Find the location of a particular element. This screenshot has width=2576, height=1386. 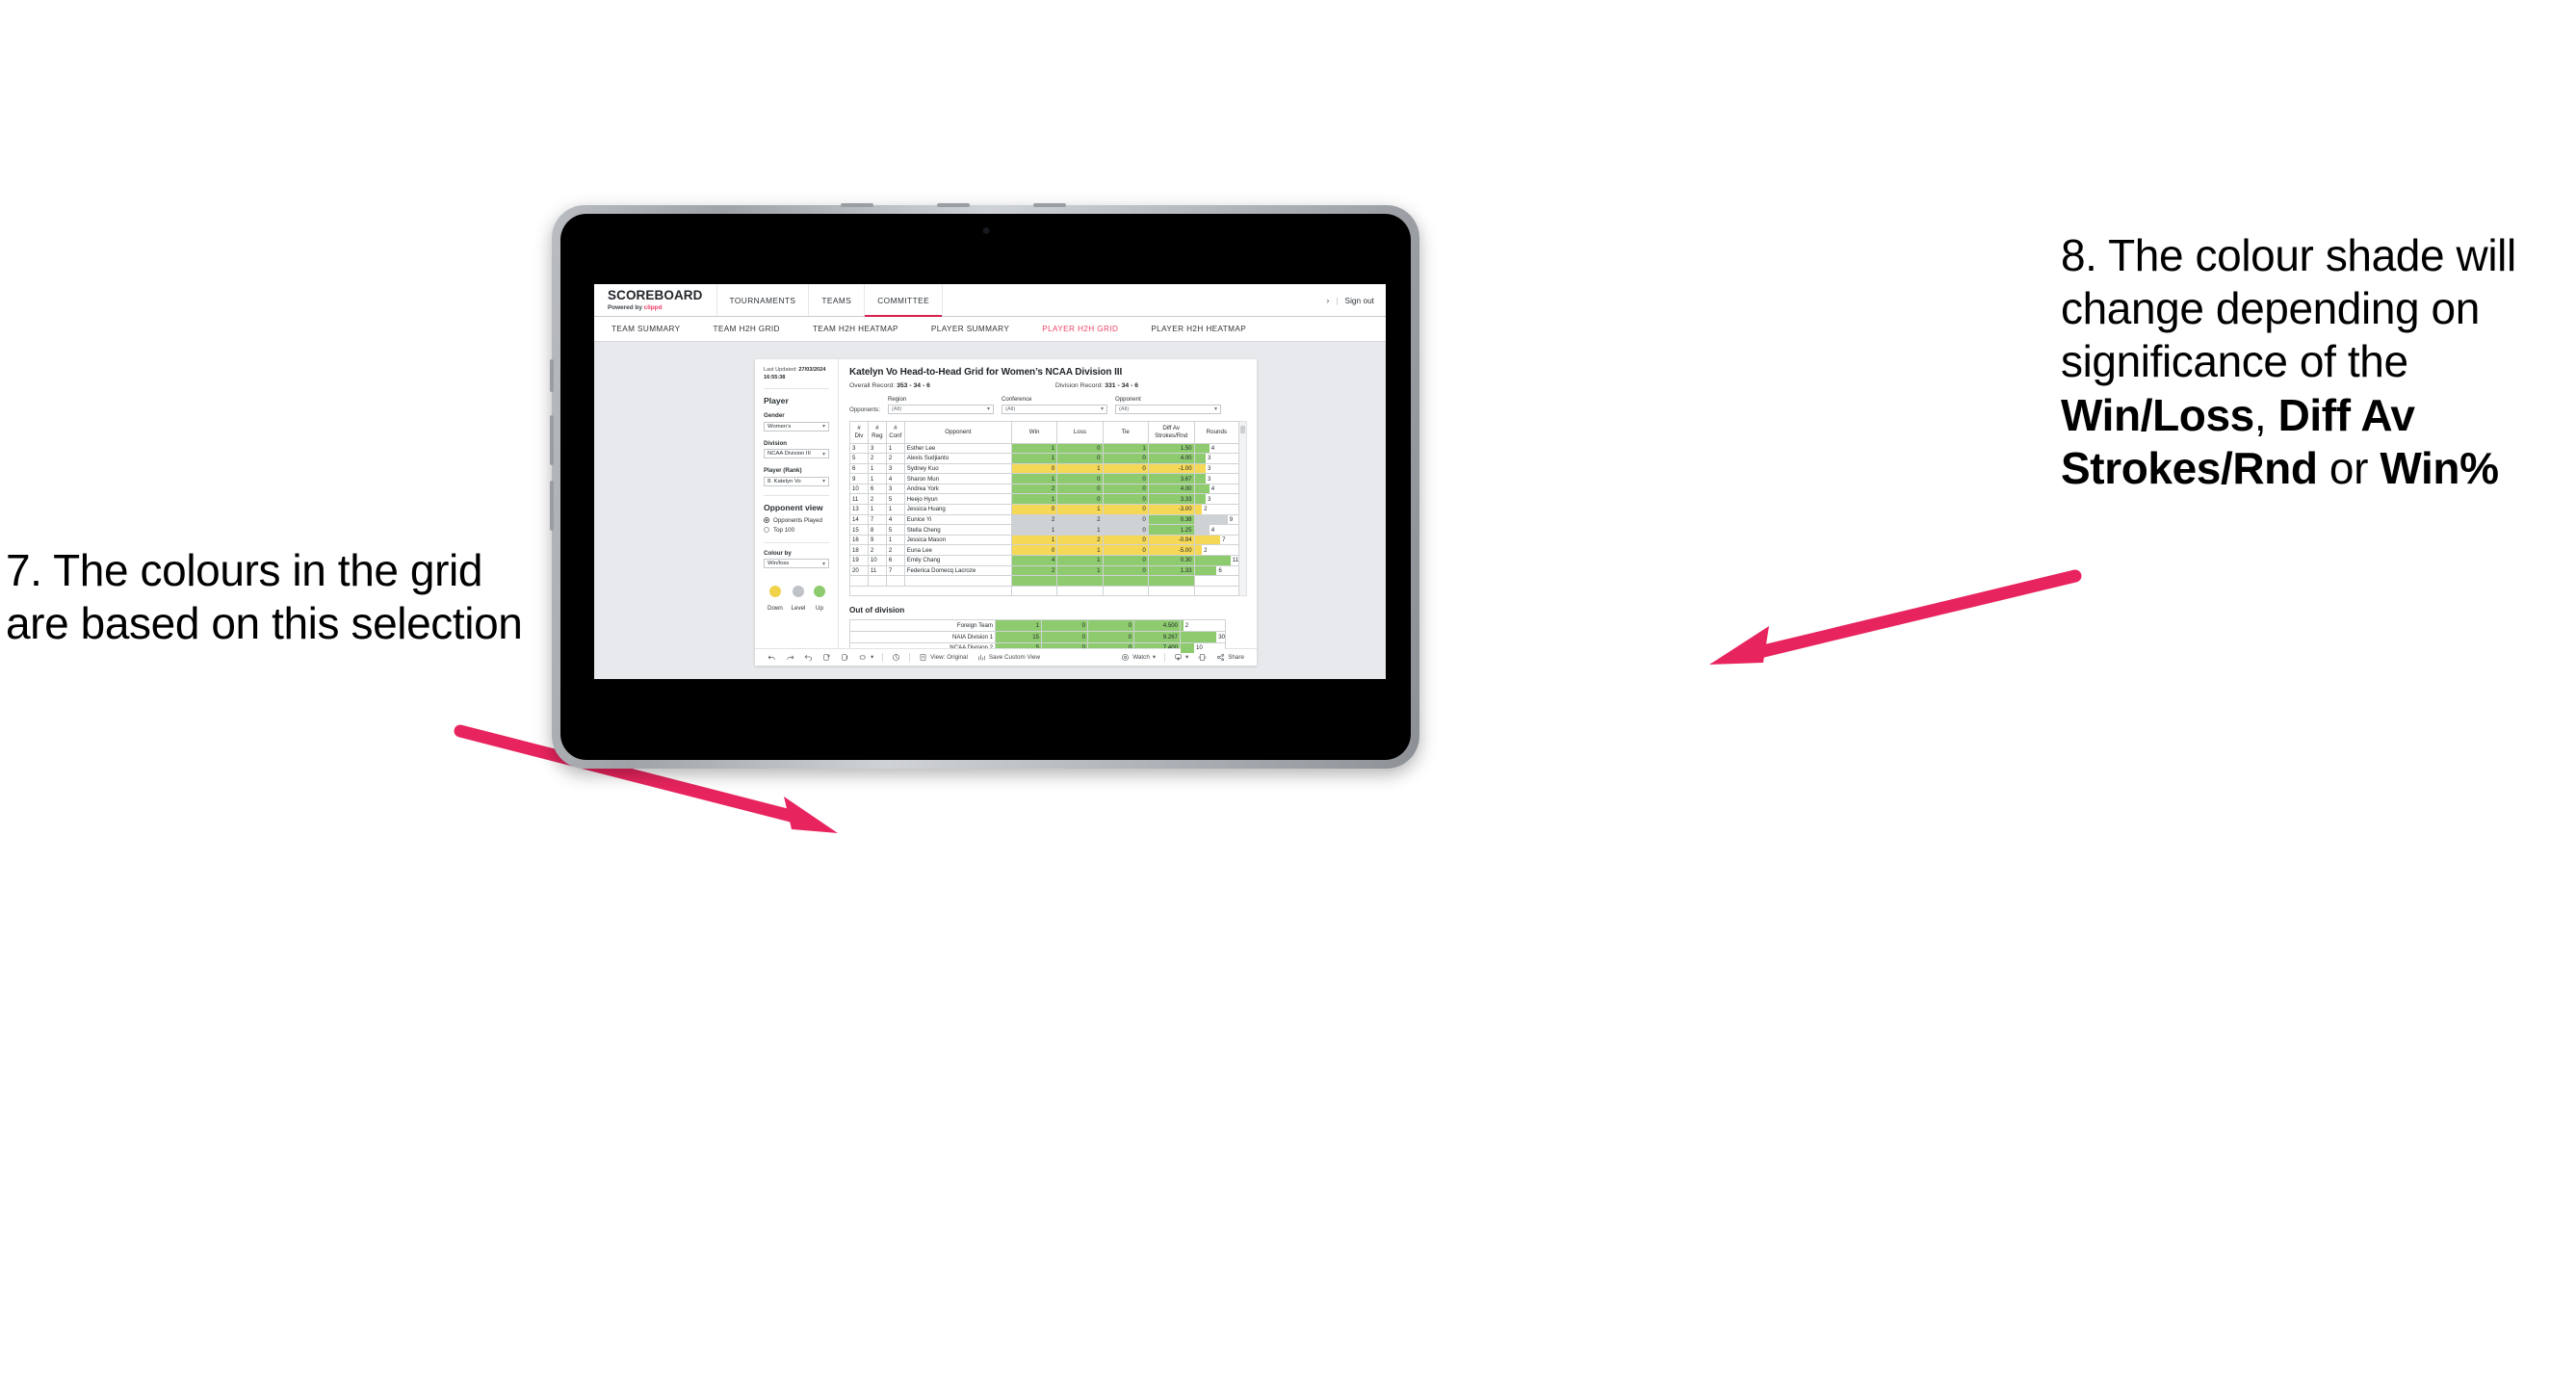

gender-select: Women’s ▾ is located at coordinates (796, 426).